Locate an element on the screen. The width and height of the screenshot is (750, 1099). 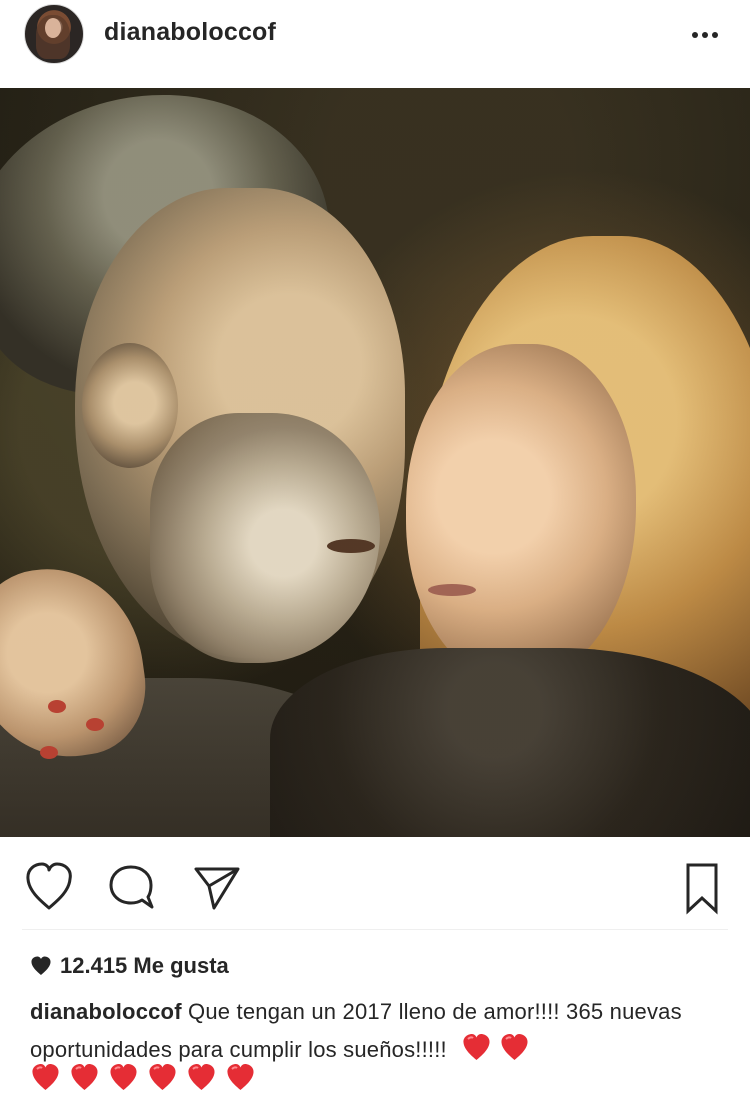
more-options-button is located at coordinates (706, 34).